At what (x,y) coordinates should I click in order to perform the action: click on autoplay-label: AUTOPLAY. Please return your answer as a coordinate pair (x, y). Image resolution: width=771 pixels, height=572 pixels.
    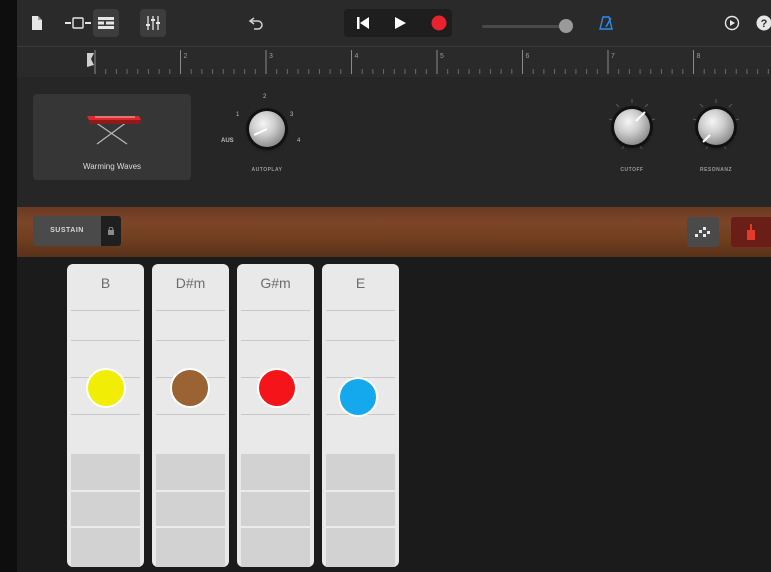
    Looking at the image, I should click on (267, 170).